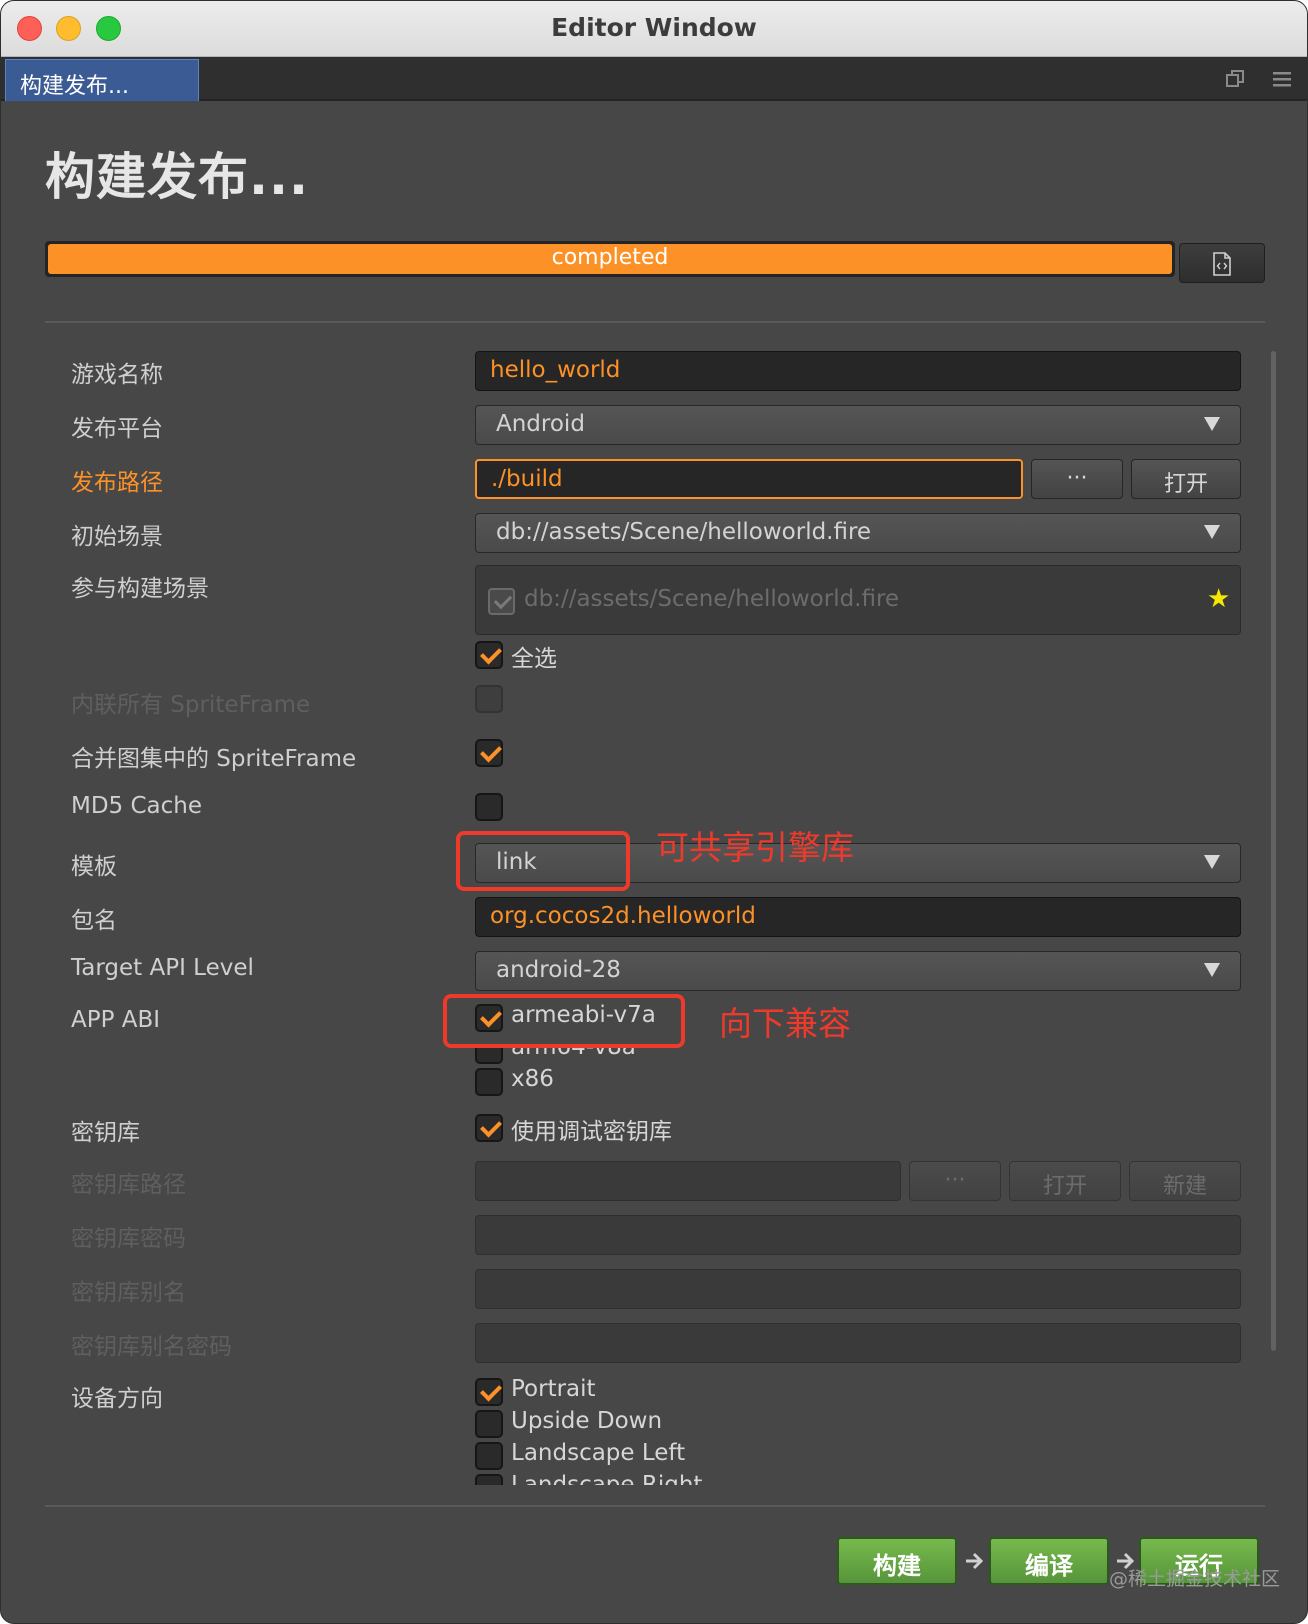 This screenshot has width=1308, height=1624. Describe the element at coordinates (858, 1289) in the screenshot. I see `keystore-alias-input` at that location.